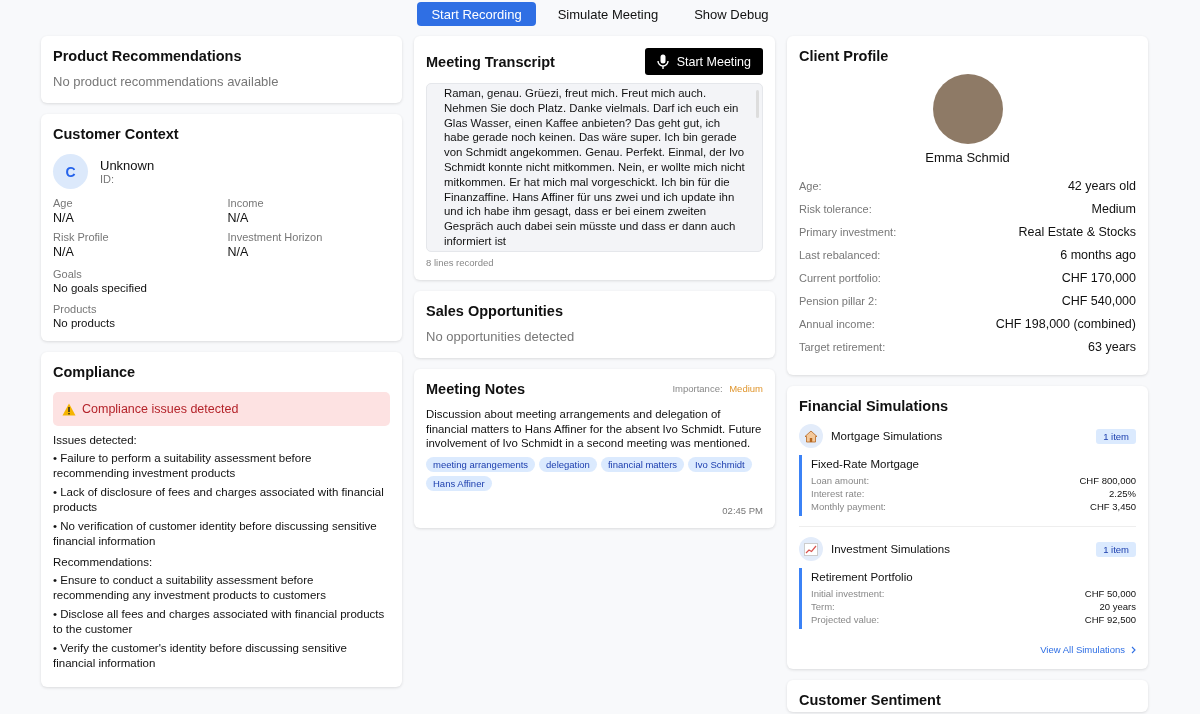  I want to click on transcript-text: Raman, genau. Grüezi, freut mich. Freut mich auch. Nehmen Sie doch Platz. Danke vielmals. Darf ich euch ein Glas Wasser, einen Kaffee anbieten? Das geht gut, ich habe gerade noch keinen. Das wäre super. Ich bin gerade von Schmidt angekommen. Genau. Perfekt. Einmal, der Ivo Schmidt konnte nicht mitkommen. Nein, er wollte mich nicht mitkommen. Er hat mich mal vorgeschickt. Ich bin für die Finanzaffine. Hans Affiner für uns zwei und ich update ihn und ich habe ihm gesagt, dass er bei einem zweiten Gespräch auch dabei sein müsste und dass er dann auch informiert ist, so click(595, 167).